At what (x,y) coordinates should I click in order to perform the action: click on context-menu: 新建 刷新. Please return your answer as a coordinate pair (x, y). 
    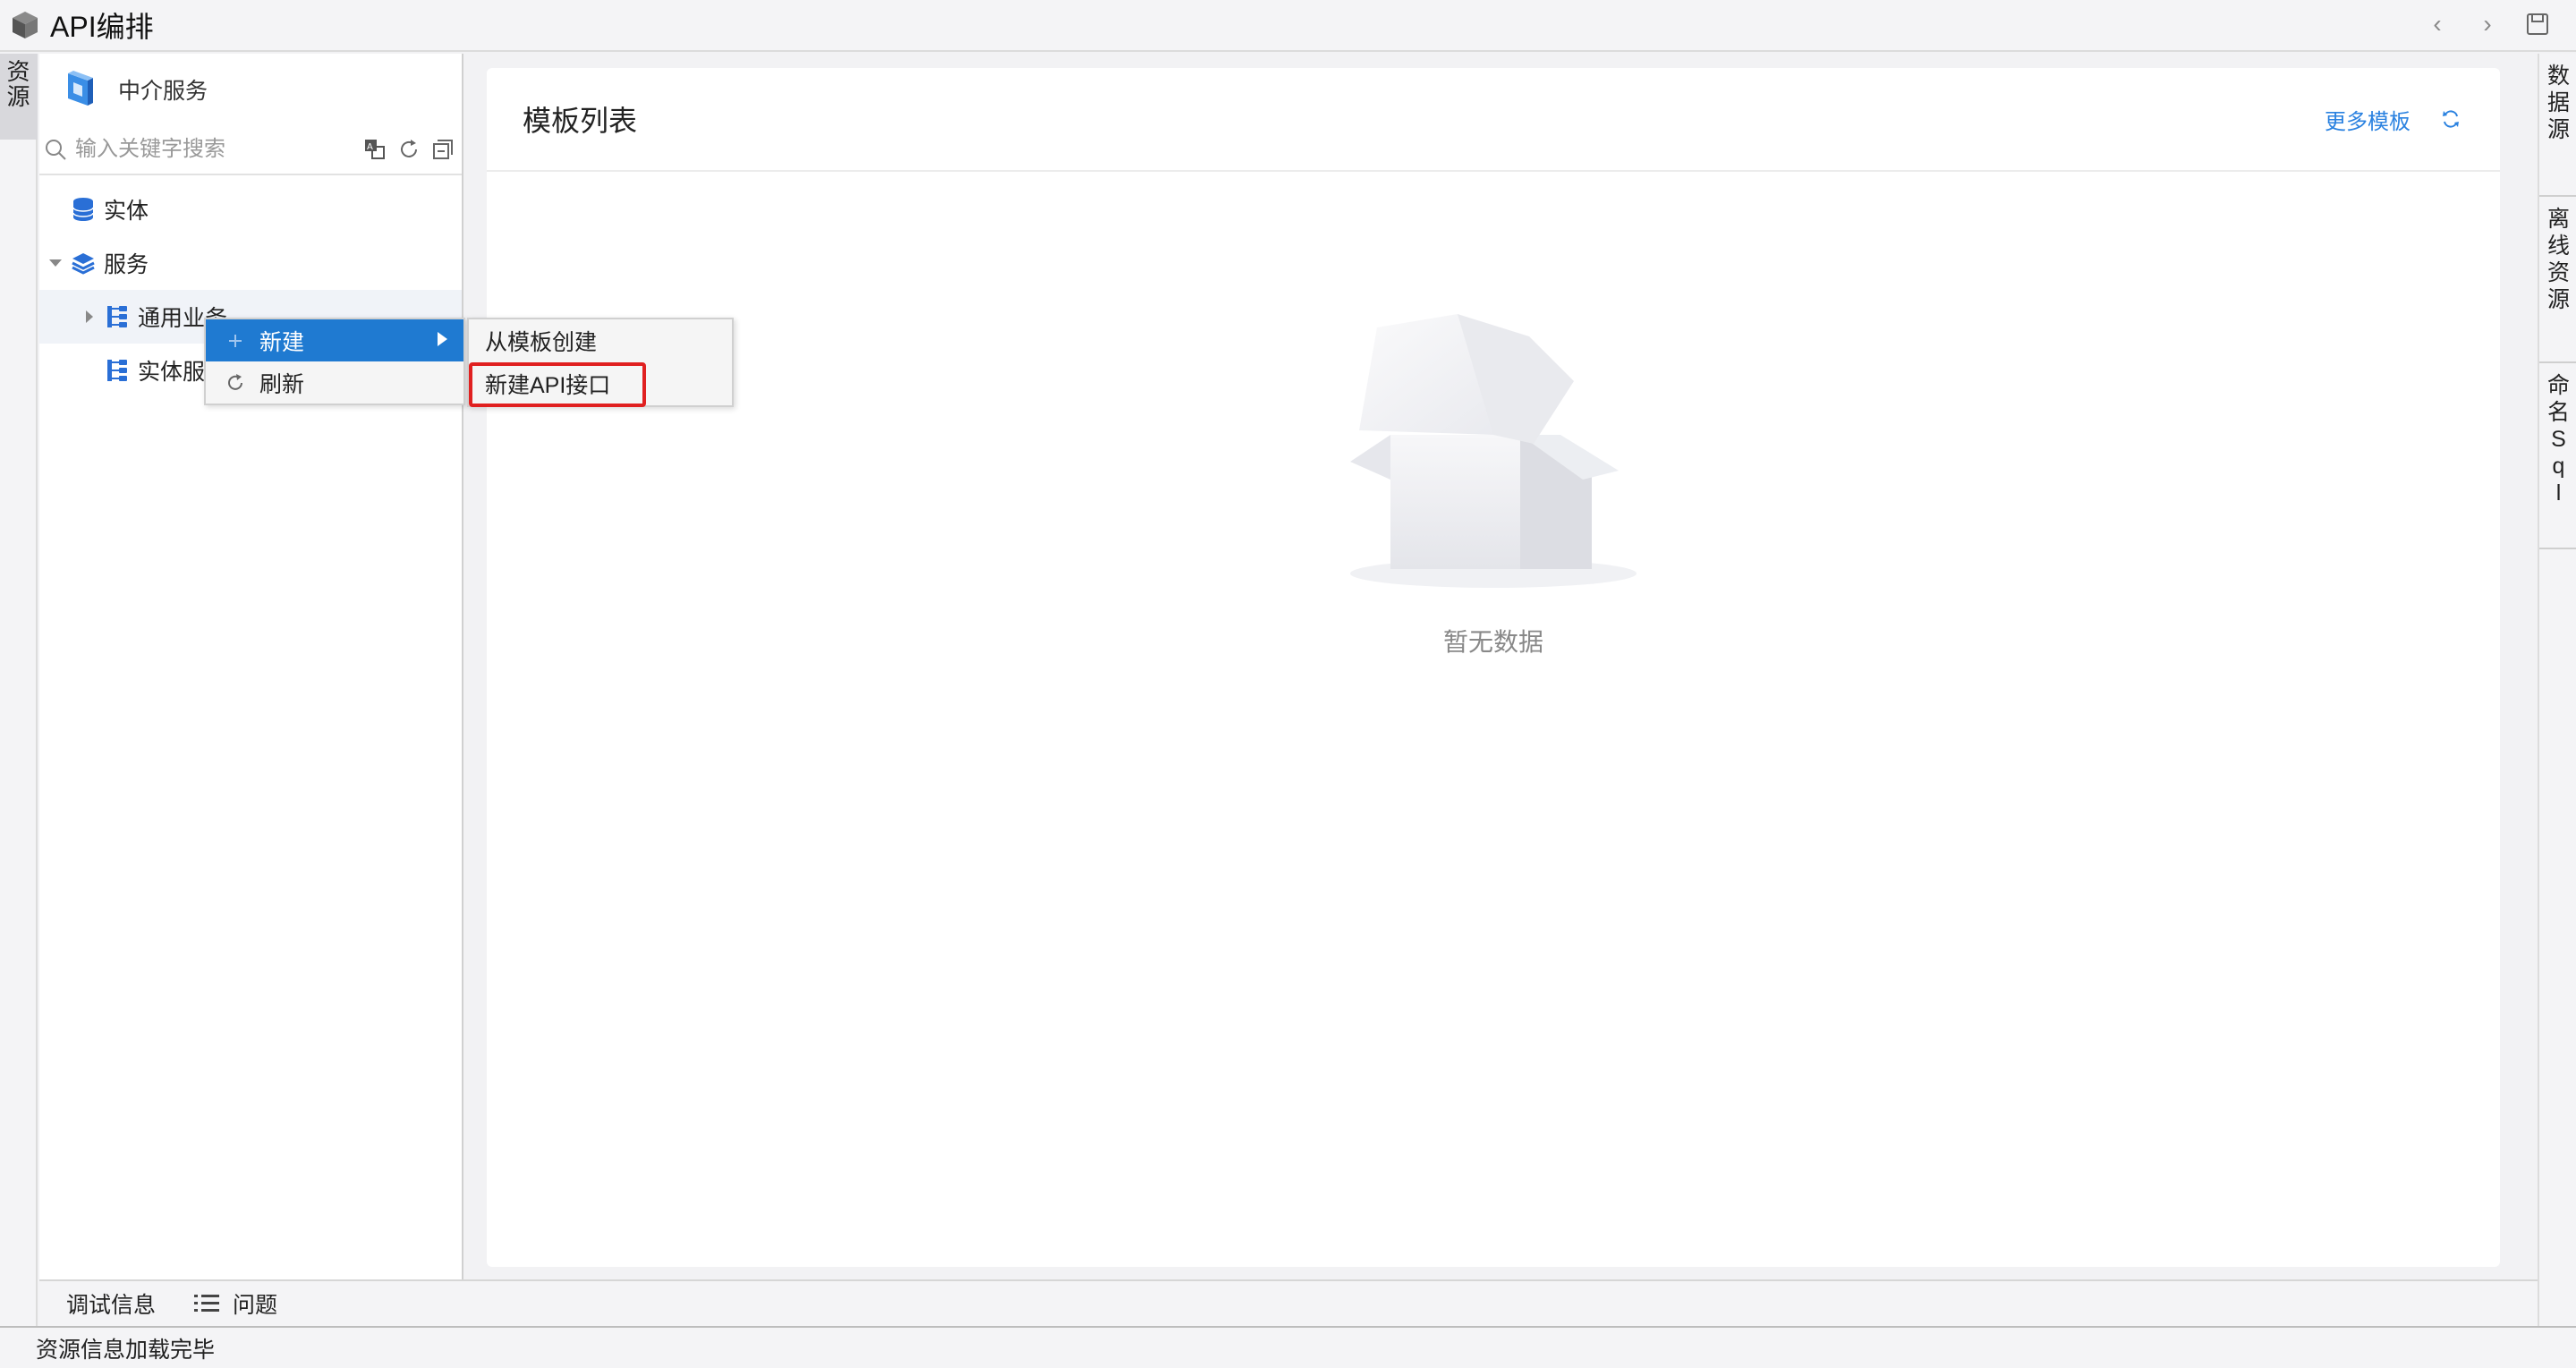
    Looking at the image, I should click on (334, 361).